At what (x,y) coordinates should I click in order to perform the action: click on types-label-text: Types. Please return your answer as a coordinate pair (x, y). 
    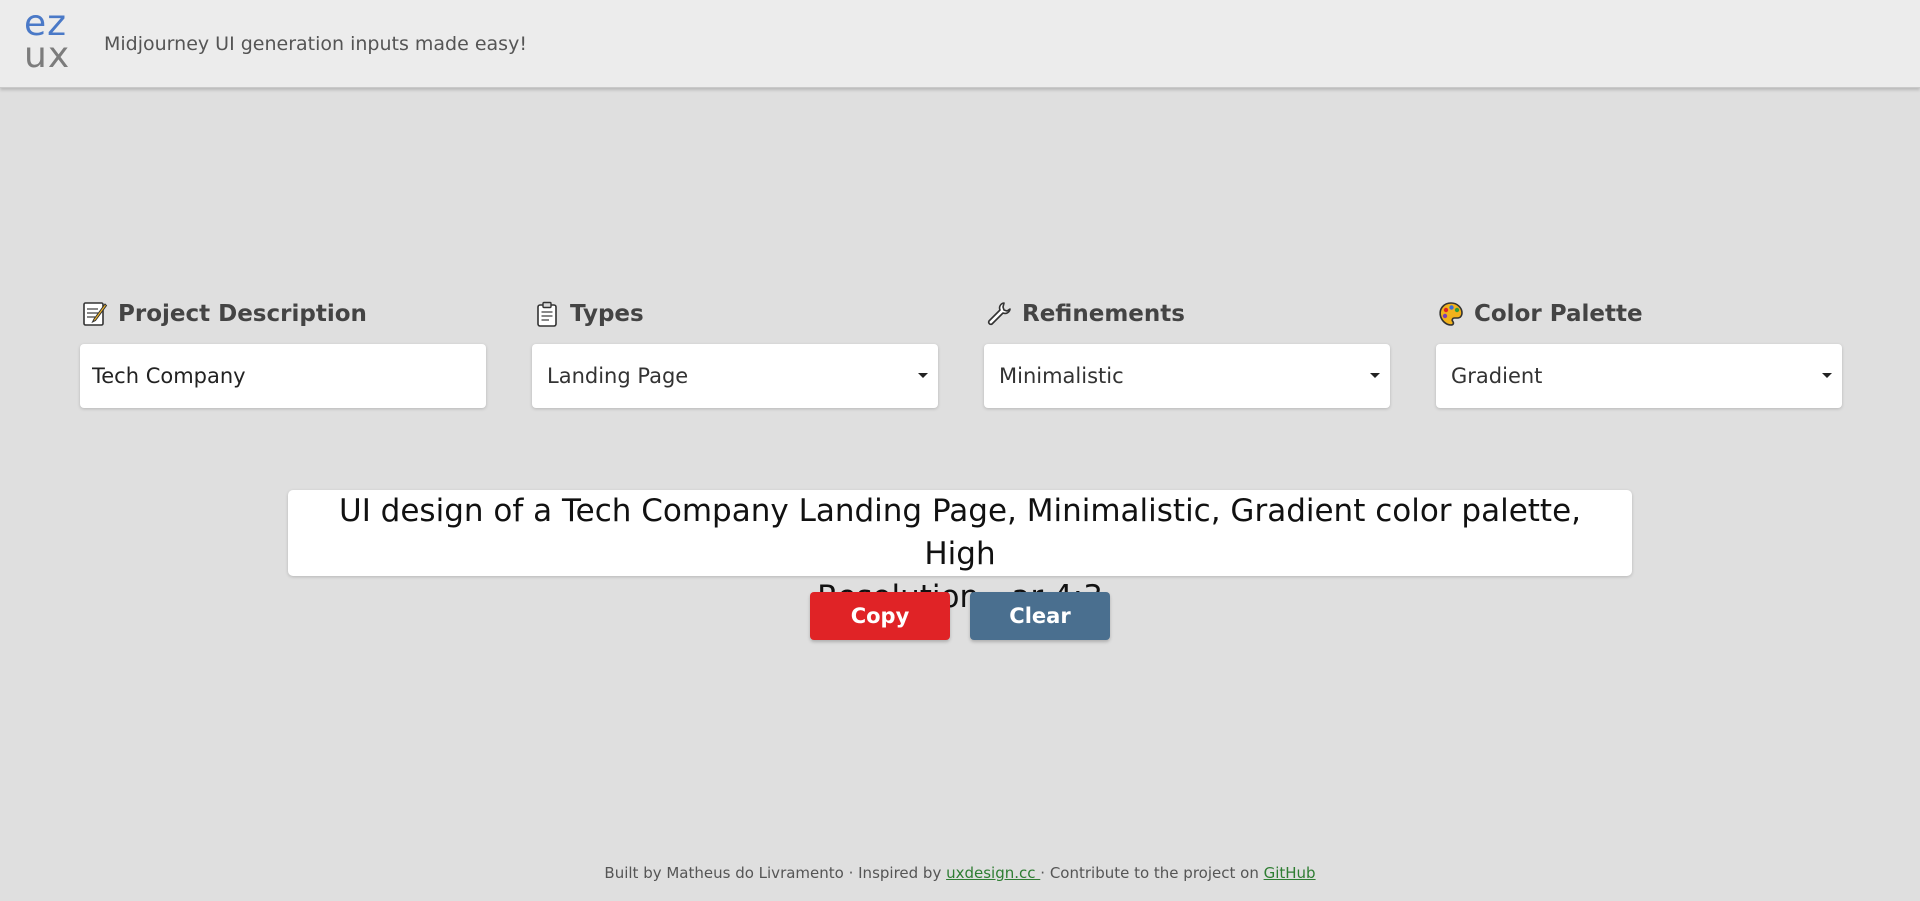
    Looking at the image, I should click on (607, 314).